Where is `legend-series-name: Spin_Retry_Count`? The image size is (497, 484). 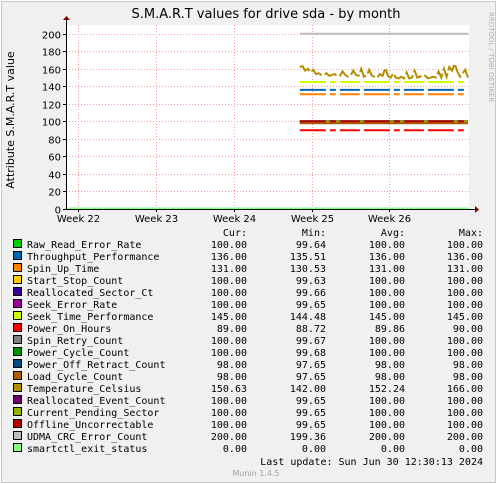 legend-series-name: Spin_Retry_Count is located at coordinates (75, 341).